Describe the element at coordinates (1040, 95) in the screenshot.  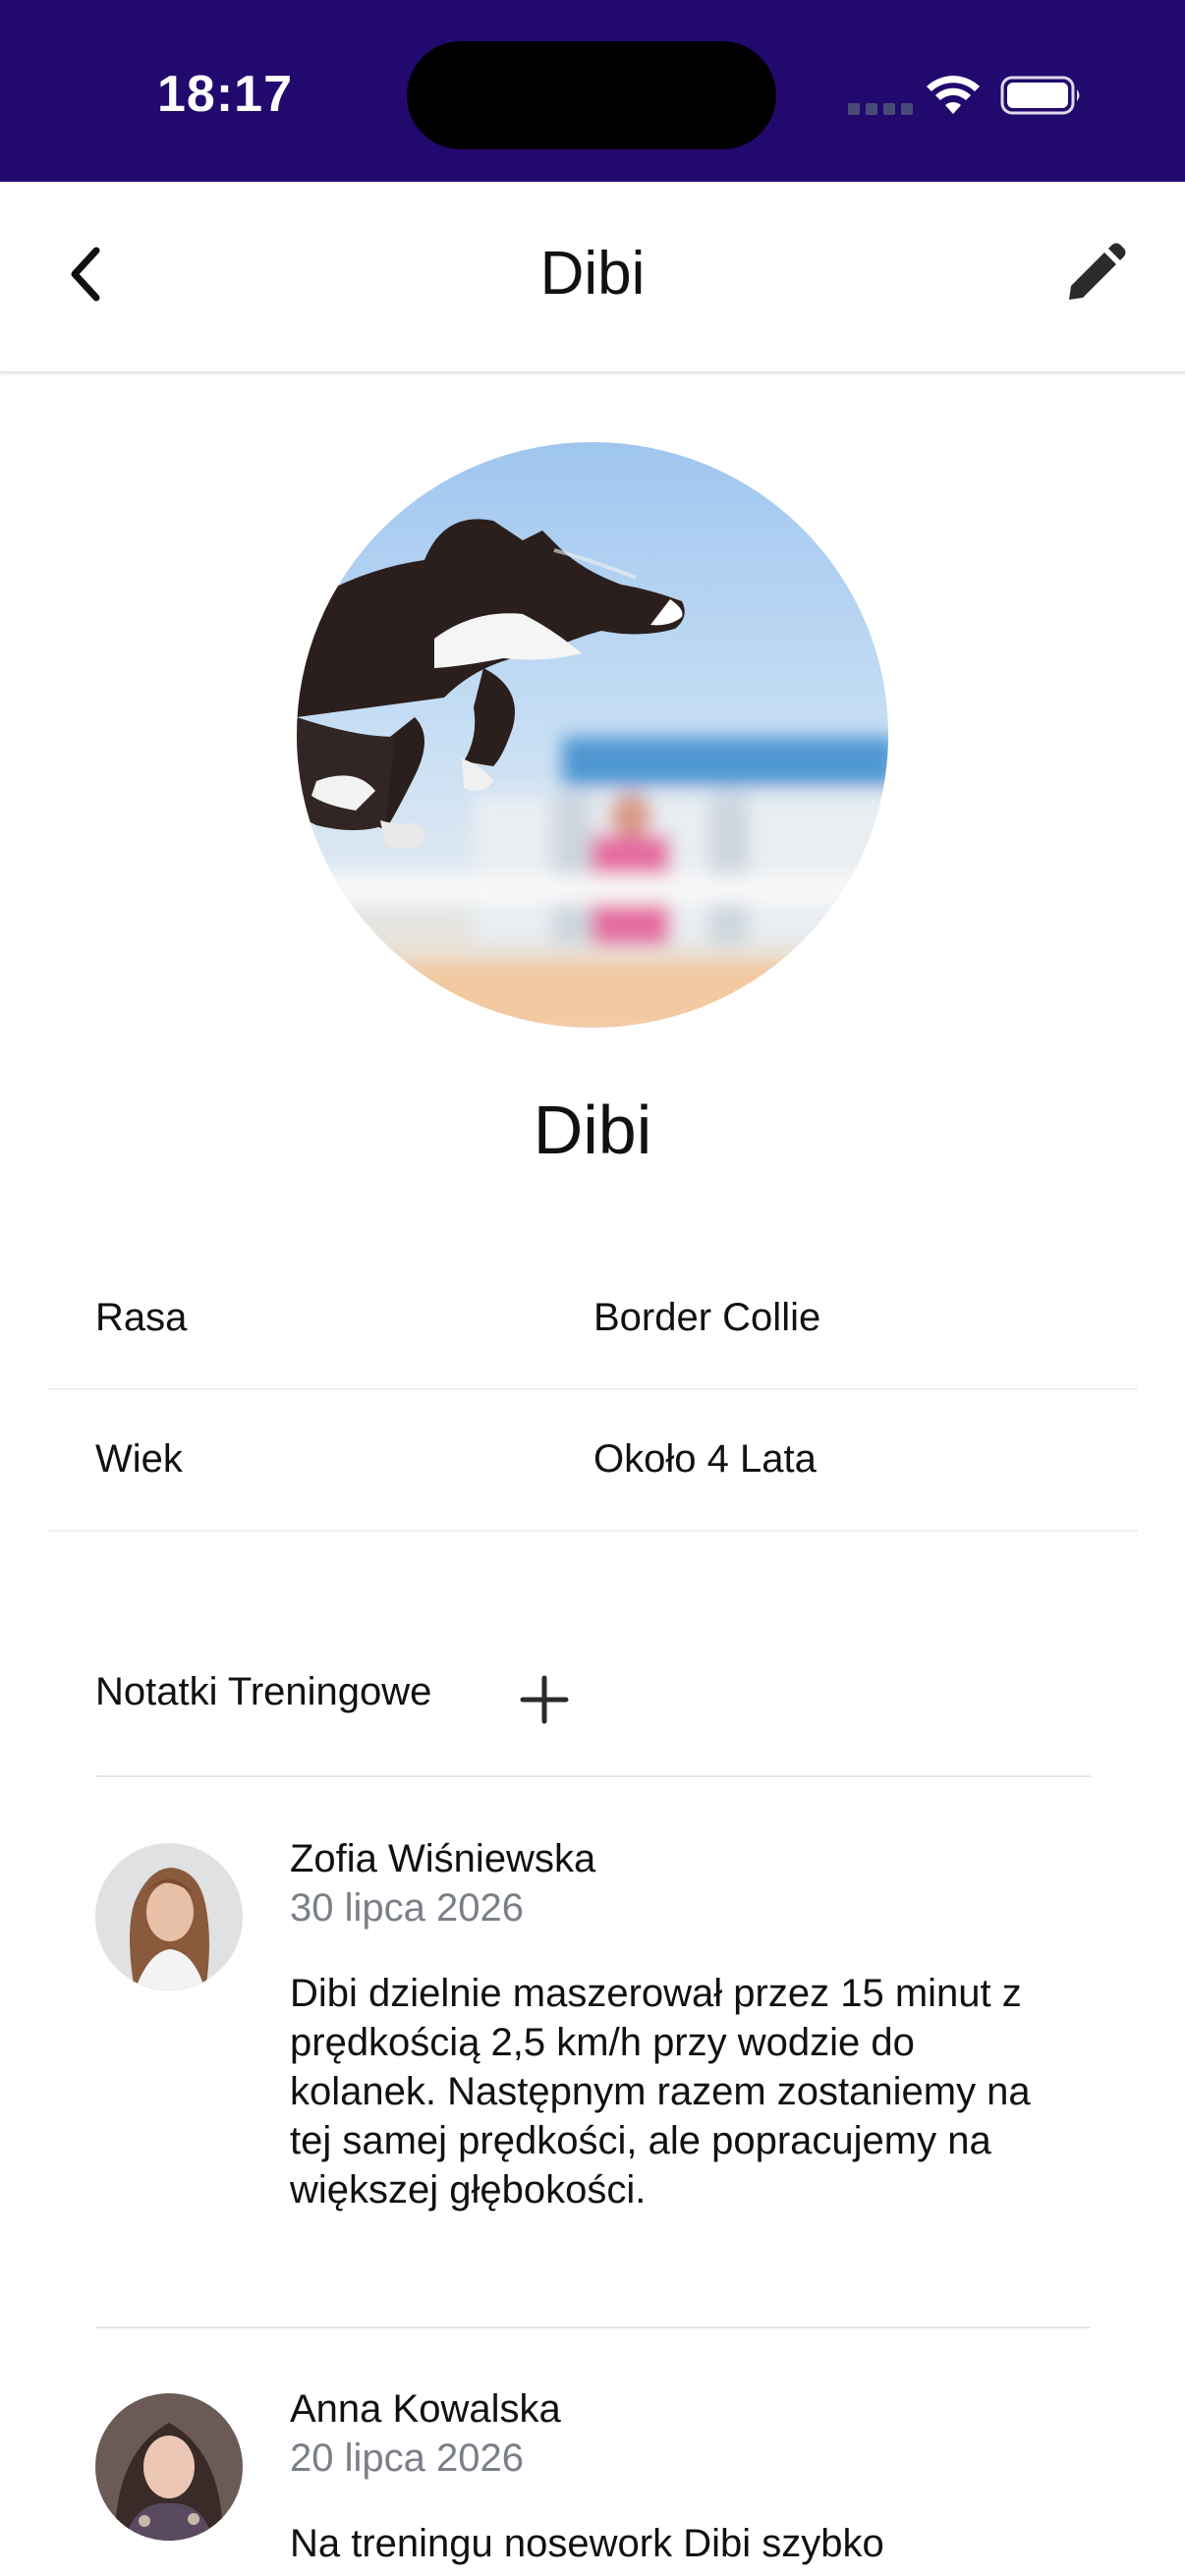
I see `battery-icon` at that location.